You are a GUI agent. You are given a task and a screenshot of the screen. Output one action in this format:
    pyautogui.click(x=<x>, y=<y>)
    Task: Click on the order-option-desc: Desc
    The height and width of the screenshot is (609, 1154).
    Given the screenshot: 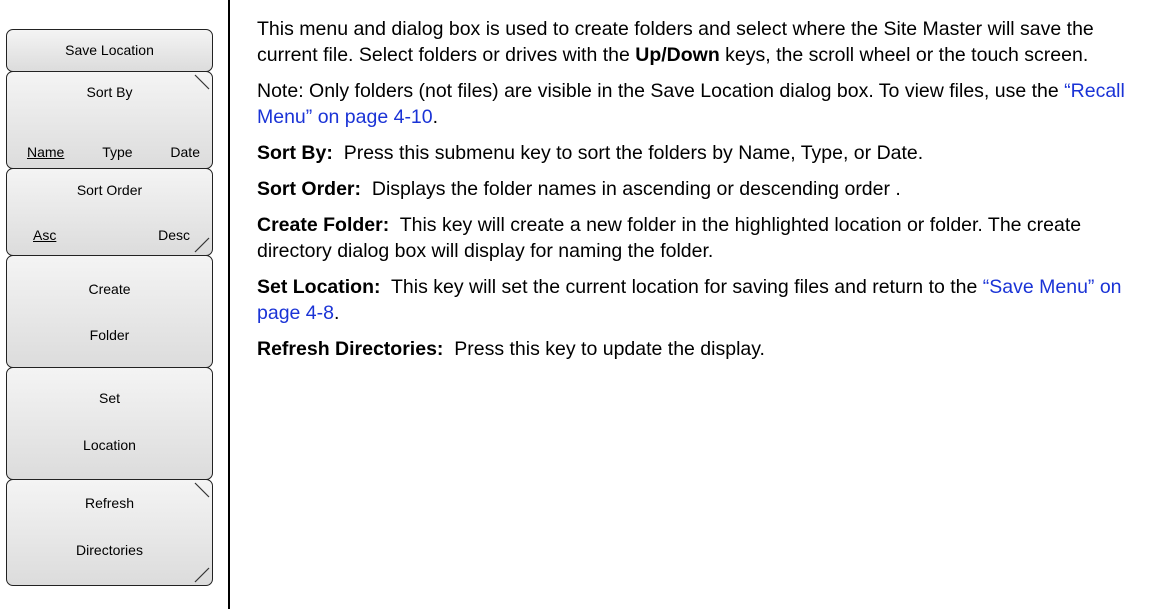 What is the action you would take?
    pyautogui.click(x=174, y=235)
    